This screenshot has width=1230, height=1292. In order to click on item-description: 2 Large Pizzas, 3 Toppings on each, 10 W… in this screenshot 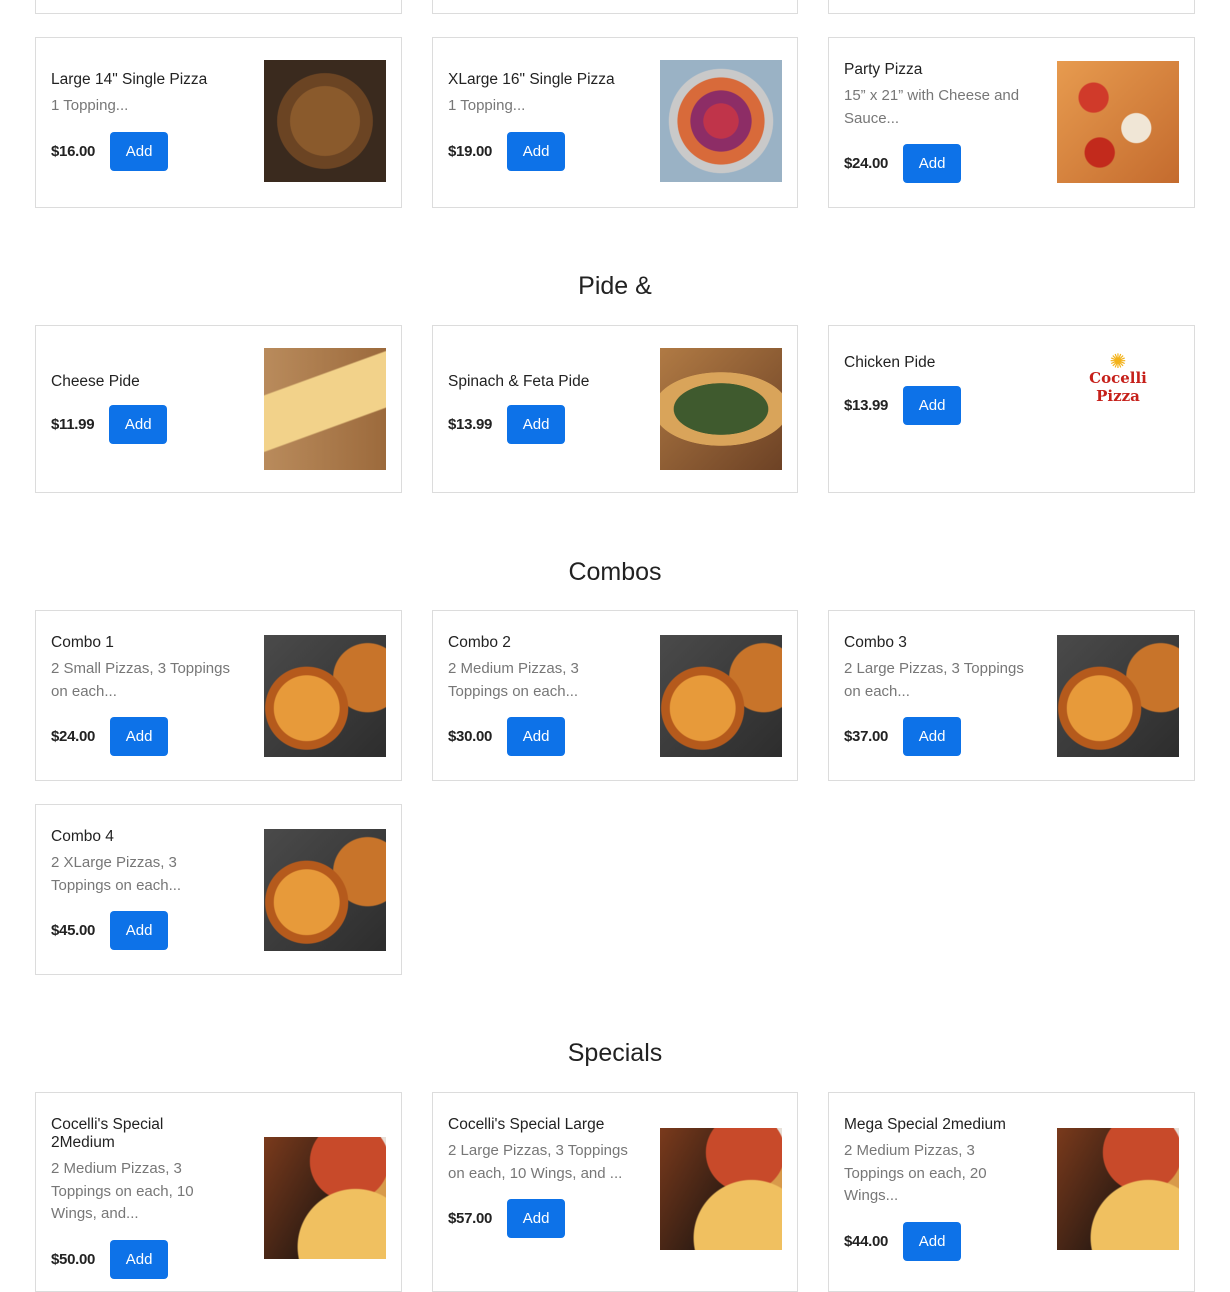, I will do `click(538, 1162)`.